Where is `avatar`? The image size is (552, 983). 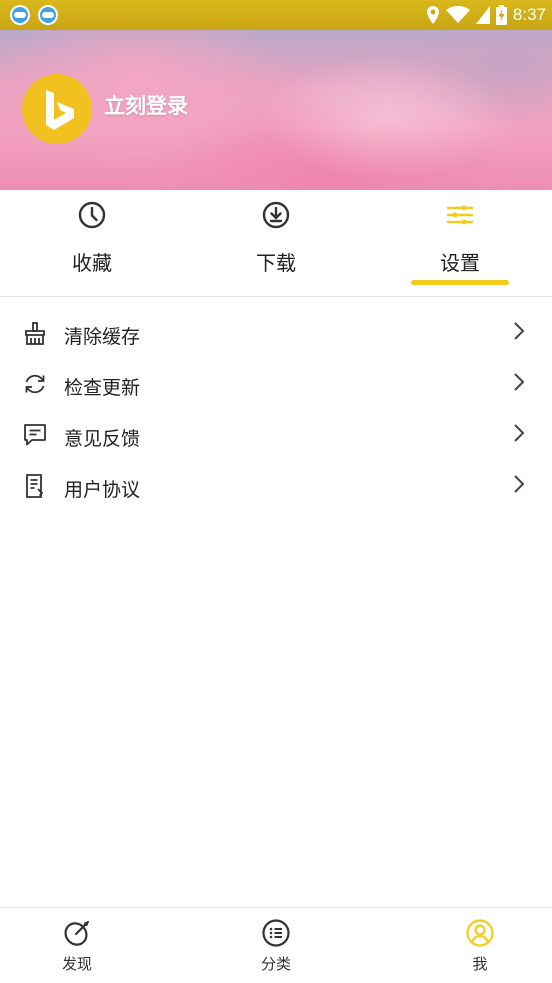 avatar is located at coordinates (57, 109).